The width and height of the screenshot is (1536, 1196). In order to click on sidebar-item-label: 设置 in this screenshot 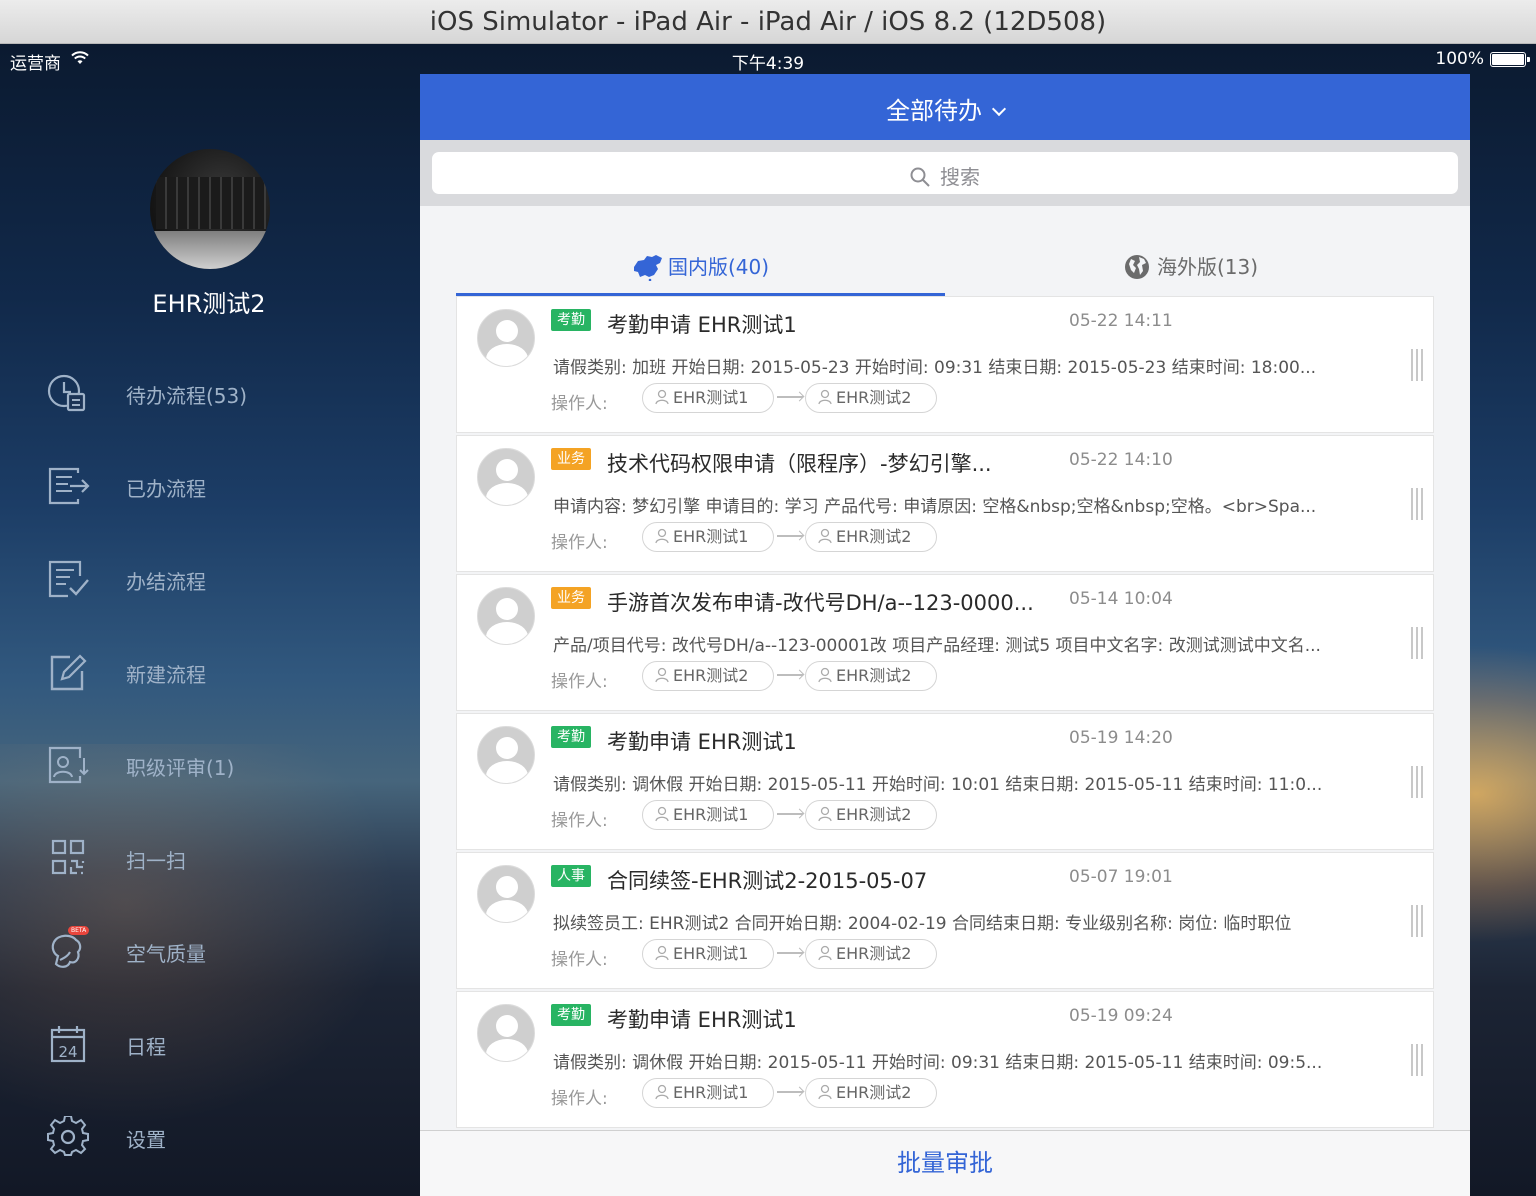, I will do `click(146, 1140)`.